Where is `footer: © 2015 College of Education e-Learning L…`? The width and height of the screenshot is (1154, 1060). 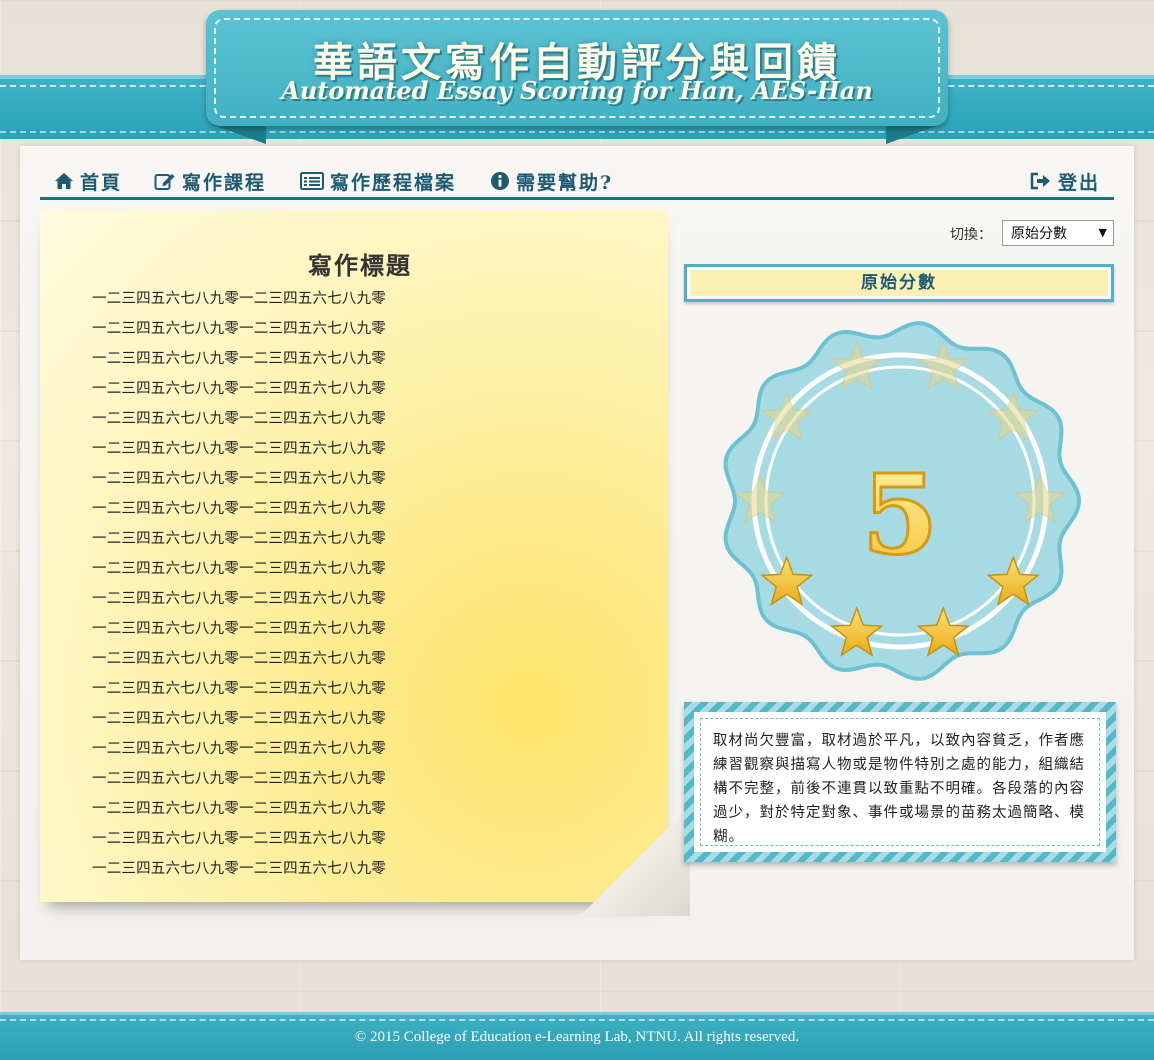 footer: © 2015 College of Education e-Learning L… is located at coordinates (577, 1036).